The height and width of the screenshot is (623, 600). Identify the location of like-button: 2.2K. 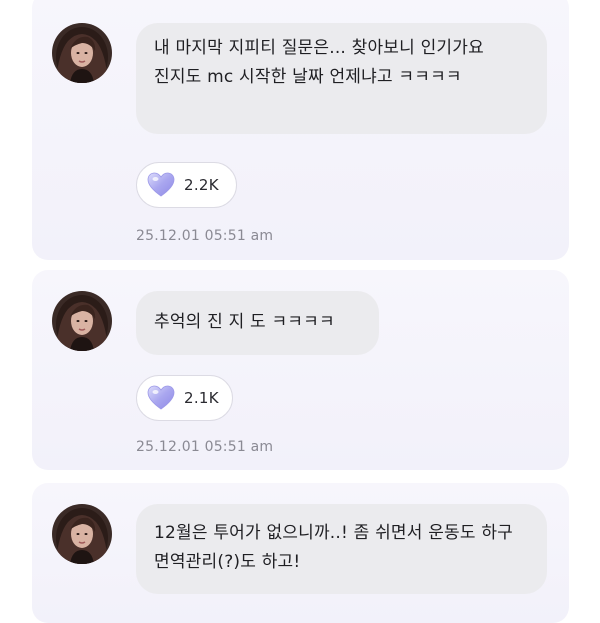
(186, 185).